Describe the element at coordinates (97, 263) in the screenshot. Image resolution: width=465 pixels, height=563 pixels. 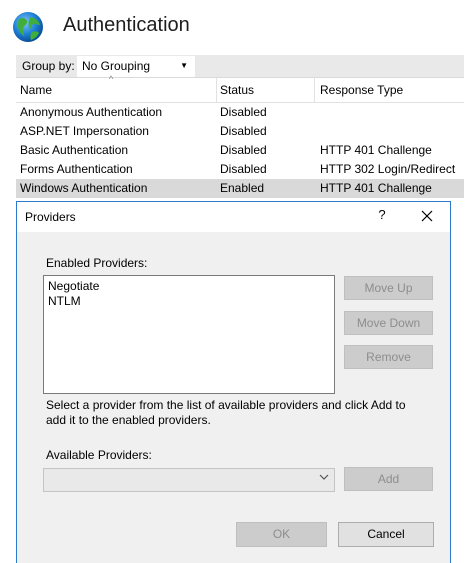
I see `enabled-providers-label: Enabled Providers:` at that location.